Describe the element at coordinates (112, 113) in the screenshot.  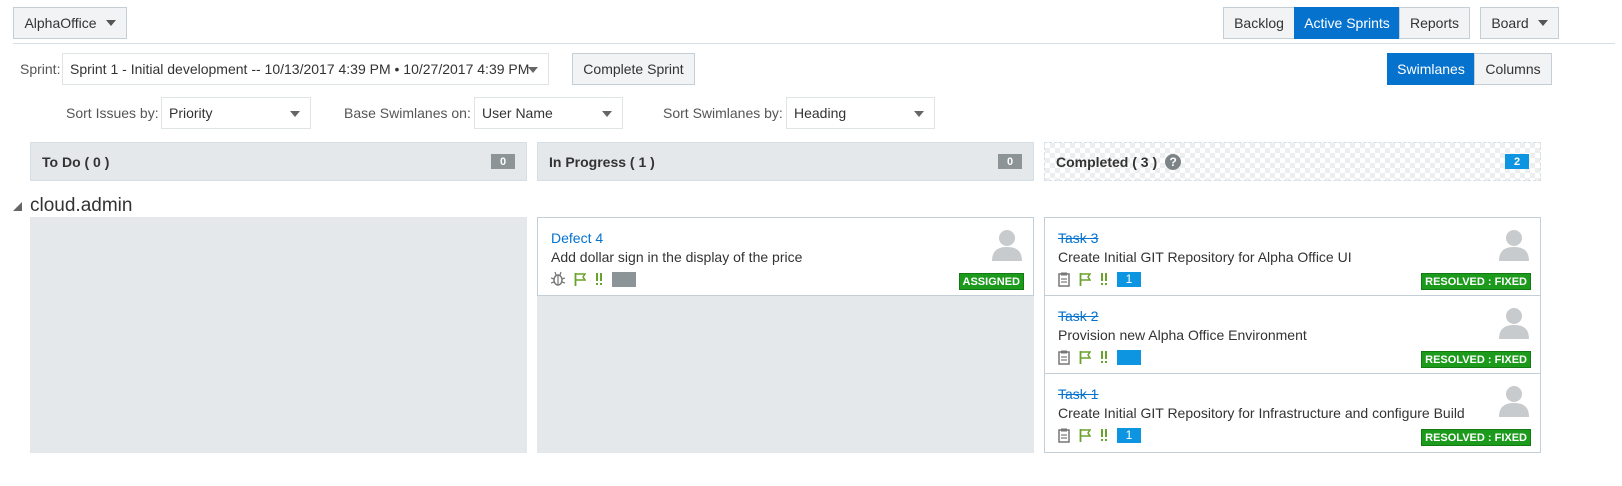
I see `sort-issues-label: Sort Issues by:` at that location.